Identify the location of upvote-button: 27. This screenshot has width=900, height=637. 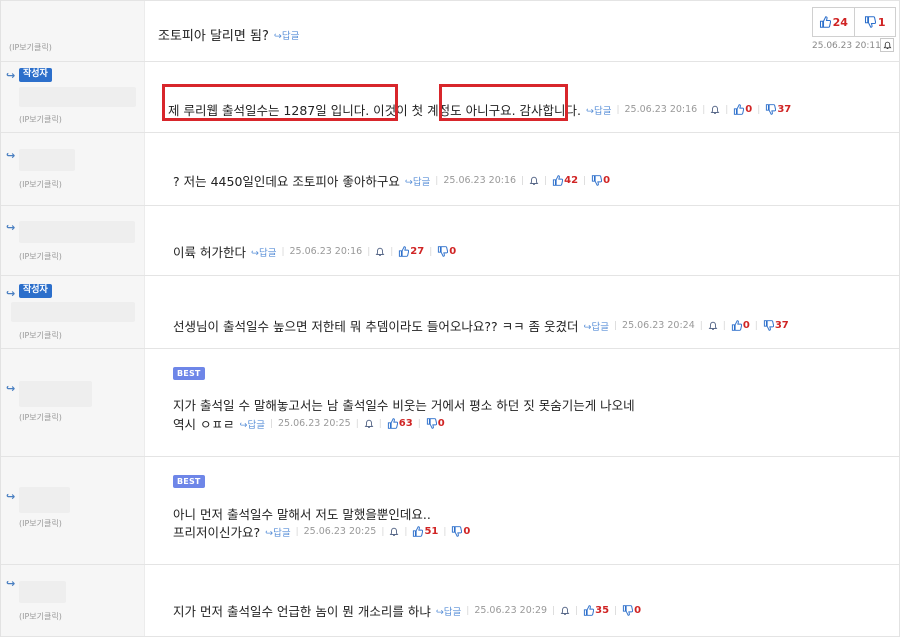
(411, 251).